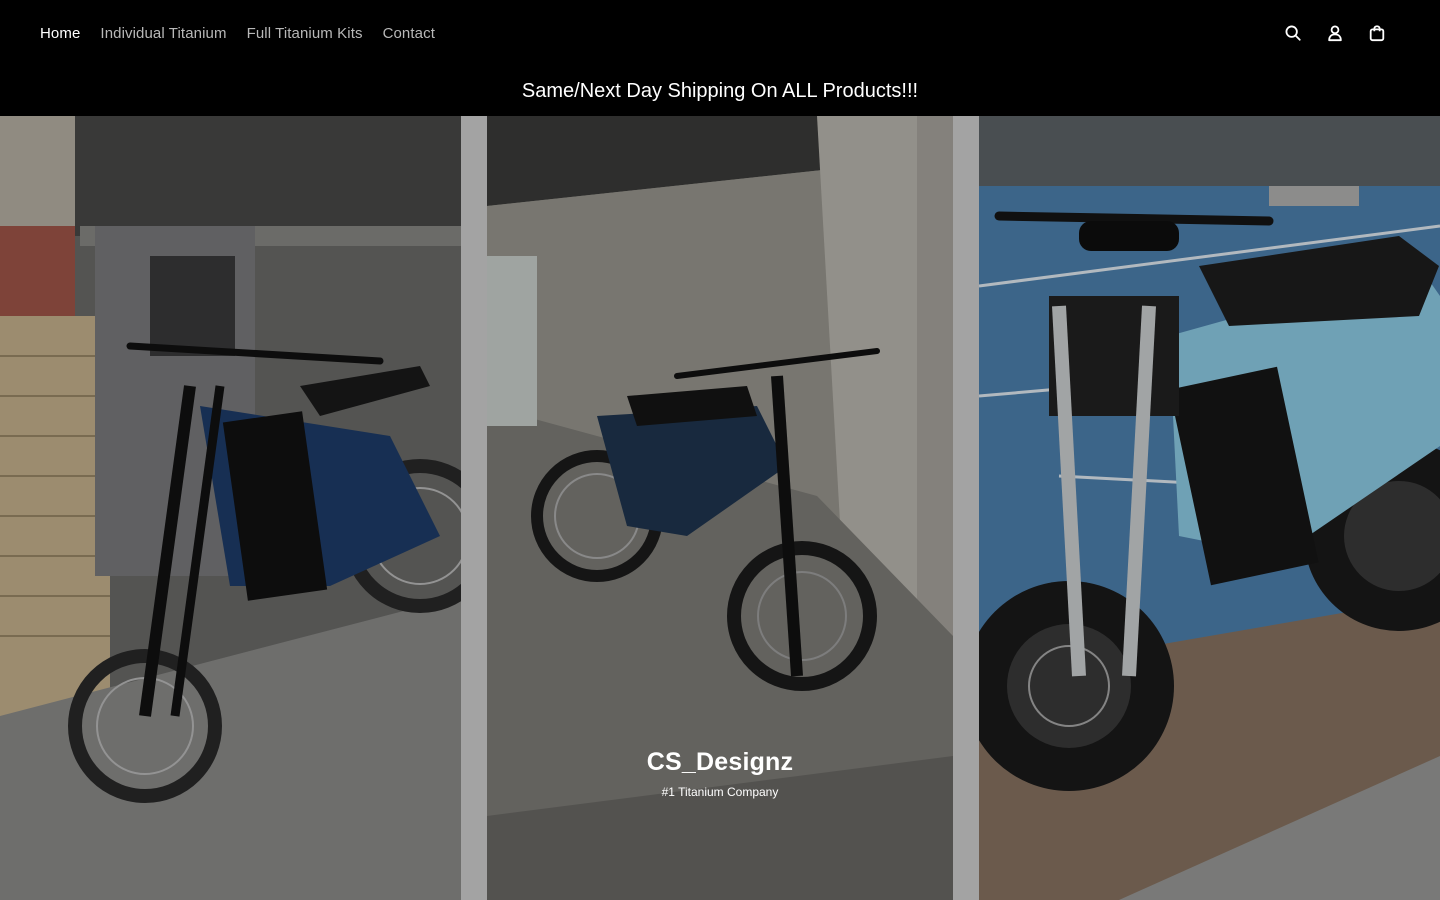 This screenshot has height=900, width=1440. I want to click on hero-text: CS_Designz #1 Titanium Company, so click(720, 773).